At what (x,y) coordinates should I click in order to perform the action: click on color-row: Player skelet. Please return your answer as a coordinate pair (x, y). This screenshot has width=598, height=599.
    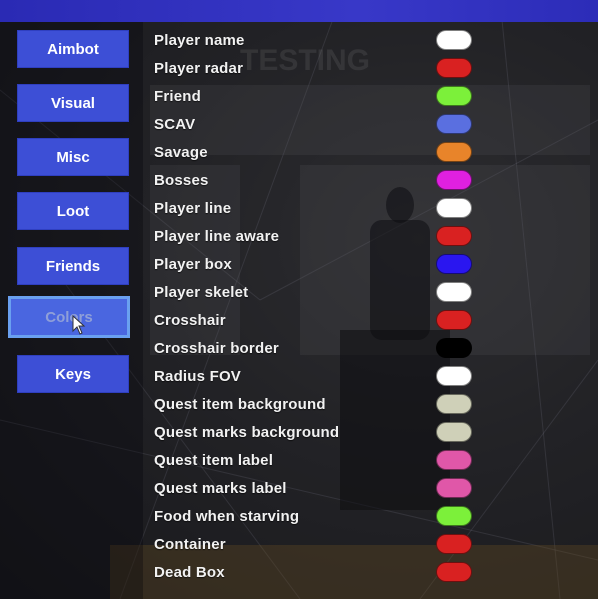
    Looking at the image, I should click on (319, 292).